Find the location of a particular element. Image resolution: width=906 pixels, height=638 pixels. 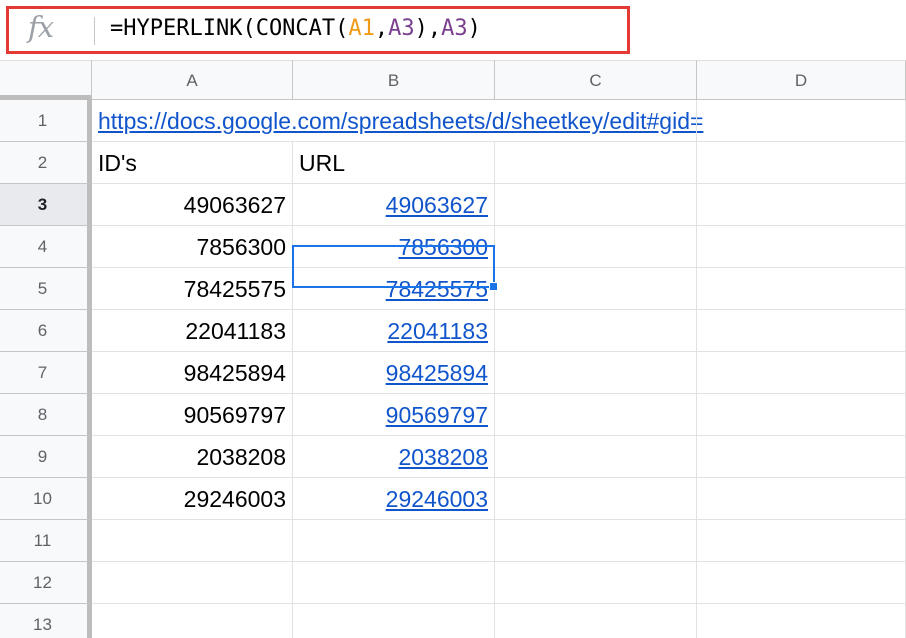

cell-d12 is located at coordinates (801, 583).